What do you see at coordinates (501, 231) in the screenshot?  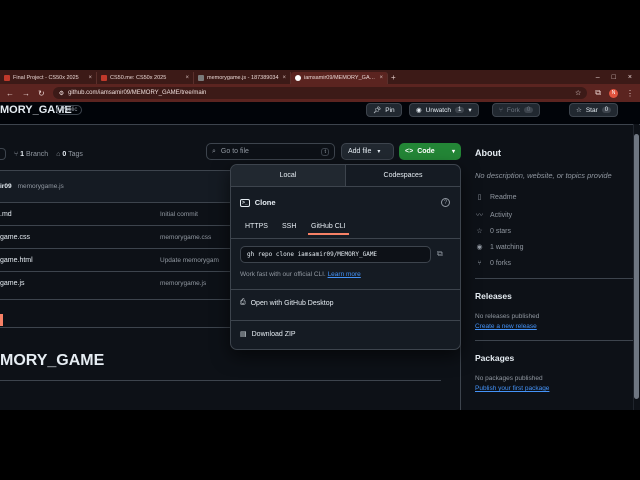 I see `sidebar-item-label: 0 stars` at bounding box center [501, 231].